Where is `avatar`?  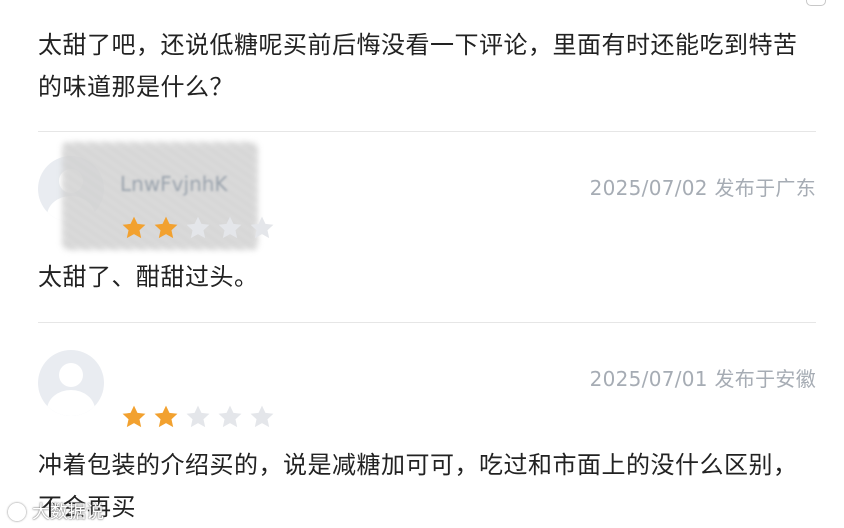
avatar is located at coordinates (71, 383).